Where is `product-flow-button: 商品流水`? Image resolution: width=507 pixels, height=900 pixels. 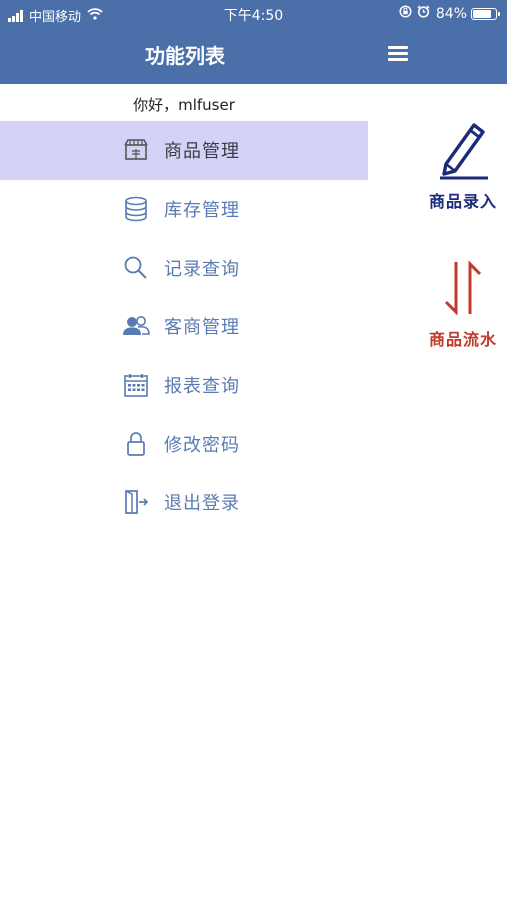 product-flow-button: 商品流水 is located at coordinates (460, 304).